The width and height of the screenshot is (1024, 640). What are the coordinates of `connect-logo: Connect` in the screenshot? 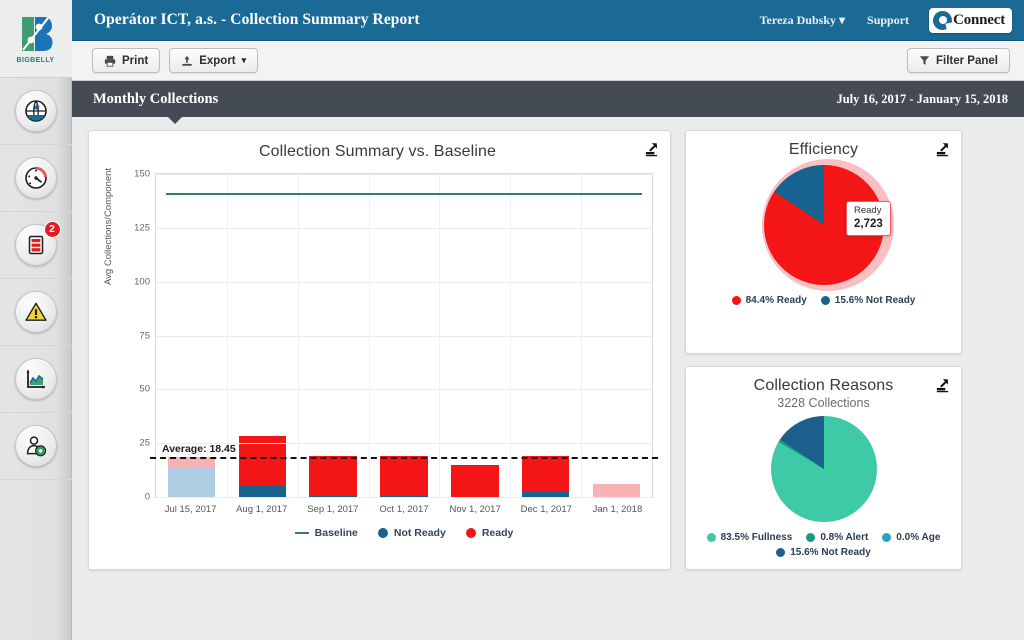 It's located at (970, 20).